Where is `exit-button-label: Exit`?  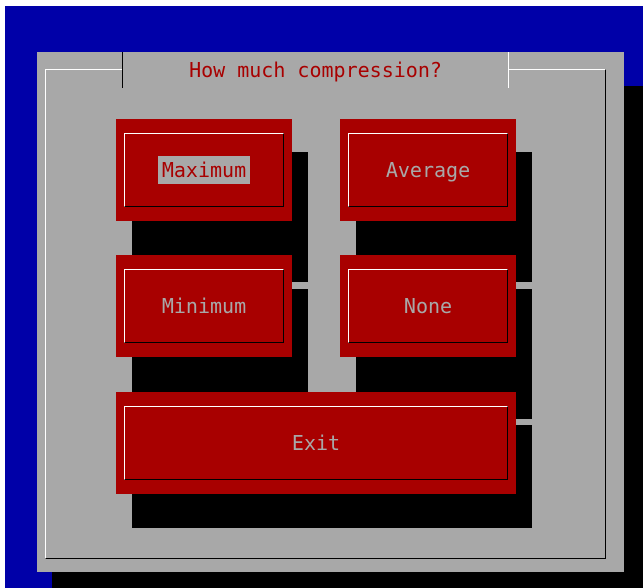 exit-button-label: Exit is located at coordinates (316, 443).